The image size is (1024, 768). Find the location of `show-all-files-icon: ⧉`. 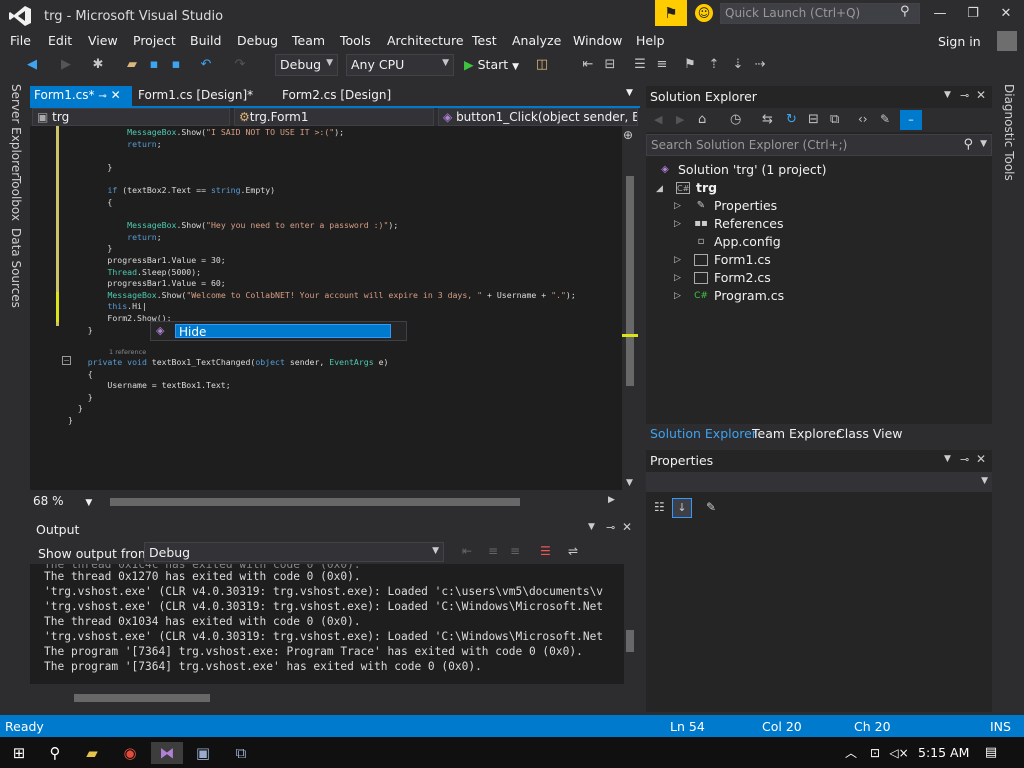

show-all-files-icon: ⧉ is located at coordinates (834, 119).